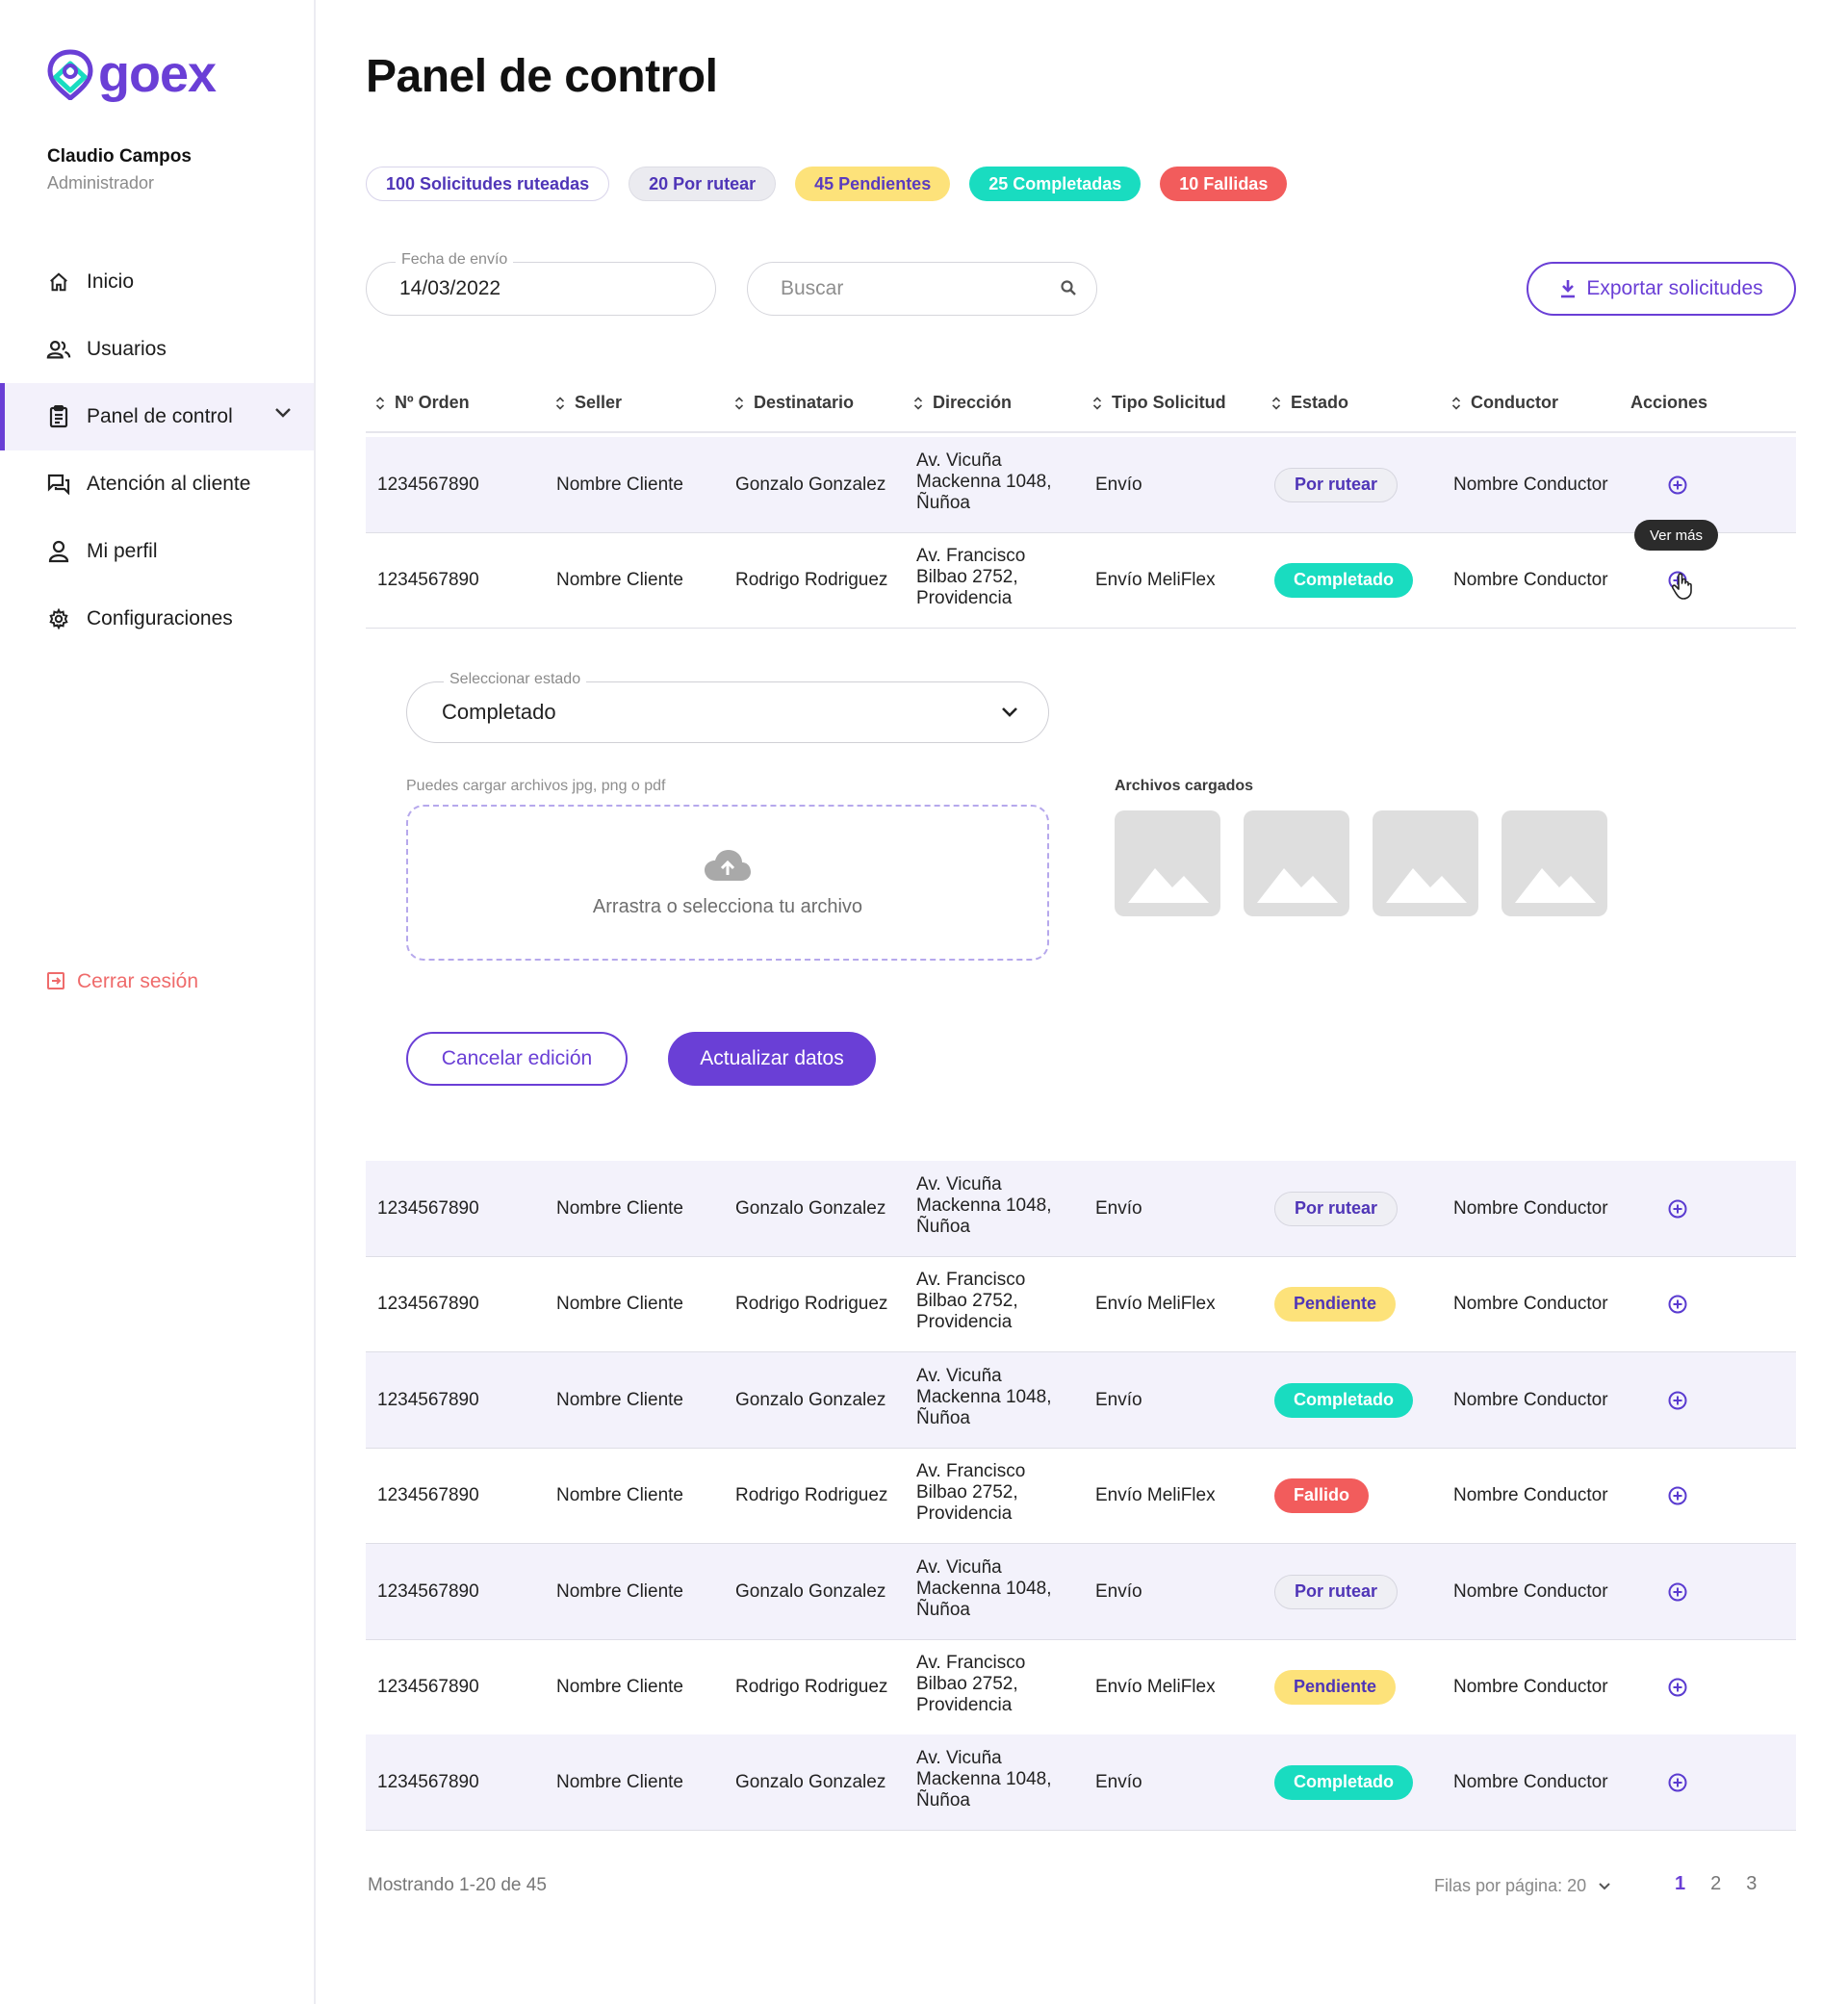 This screenshot has height=2004, width=1848. Describe the element at coordinates (1055, 184) in the screenshot. I see `chip-completadas: 25 Completadas` at that location.